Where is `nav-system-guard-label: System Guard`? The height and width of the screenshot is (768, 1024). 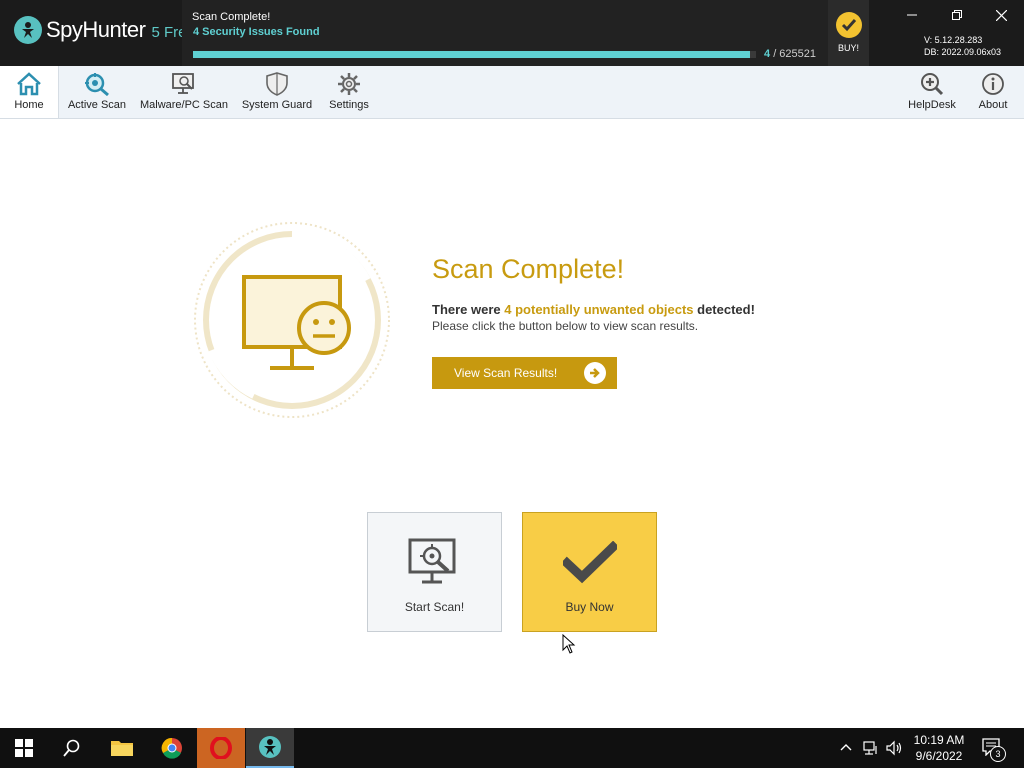 nav-system-guard-label: System Guard is located at coordinates (277, 105).